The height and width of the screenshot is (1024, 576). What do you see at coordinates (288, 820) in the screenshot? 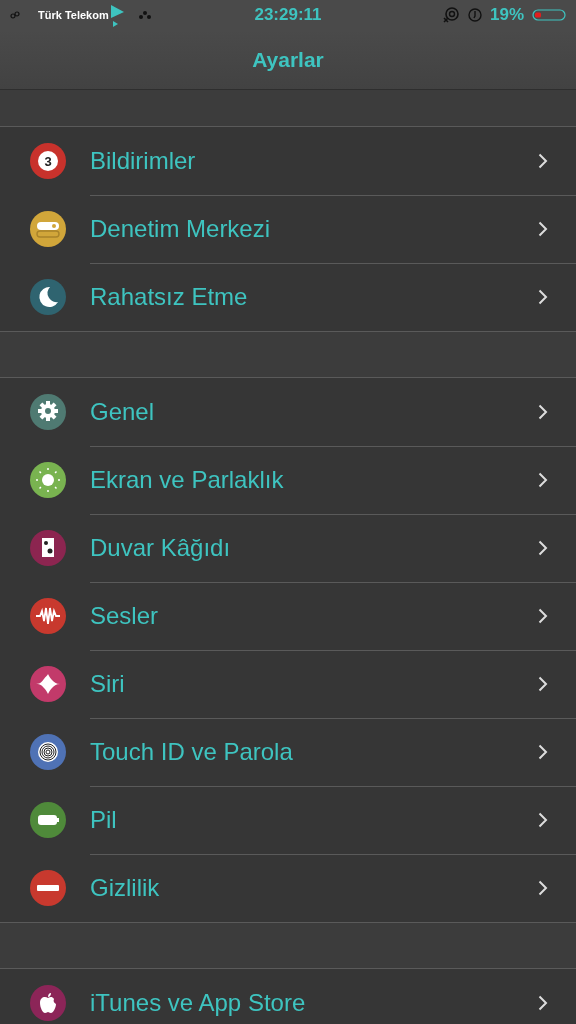
I see `settings-row: Pil` at bounding box center [288, 820].